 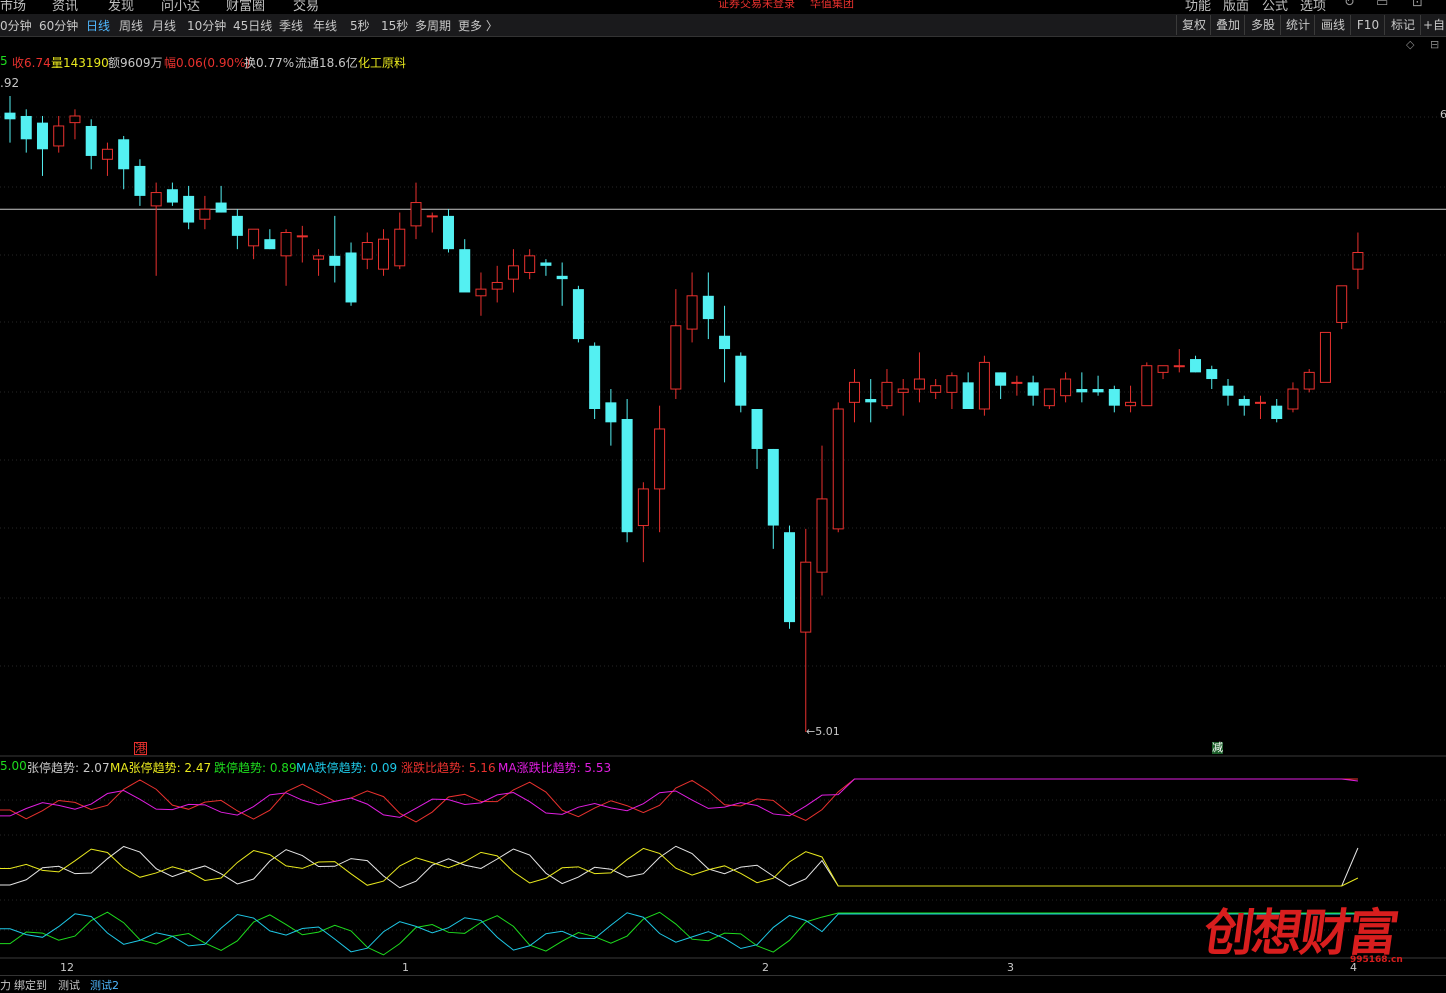 What do you see at coordinates (5, 985) in the screenshot?
I see `bottom-tab-force: 力` at bounding box center [5, 985].